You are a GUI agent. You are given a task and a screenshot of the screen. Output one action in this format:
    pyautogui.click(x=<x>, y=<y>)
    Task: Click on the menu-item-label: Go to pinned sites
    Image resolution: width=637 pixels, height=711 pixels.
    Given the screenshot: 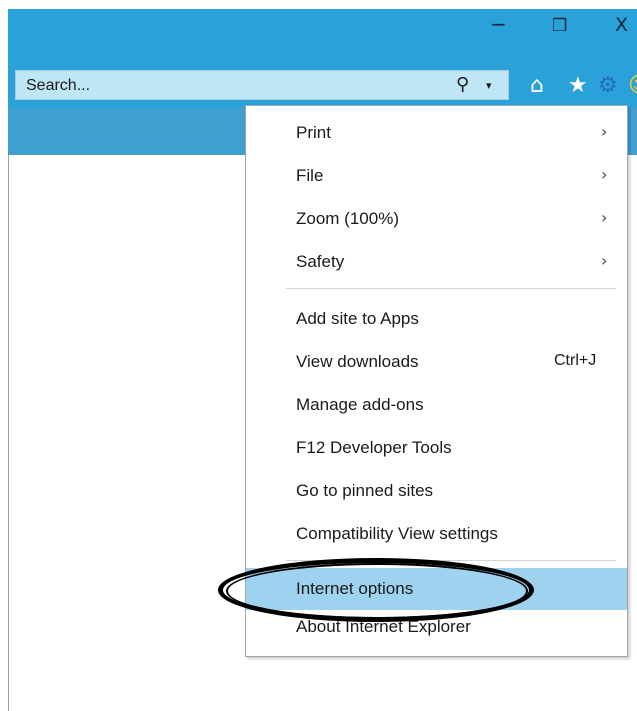 What is the action you would take?
    pyautogui.click(x=365, y=490)
    